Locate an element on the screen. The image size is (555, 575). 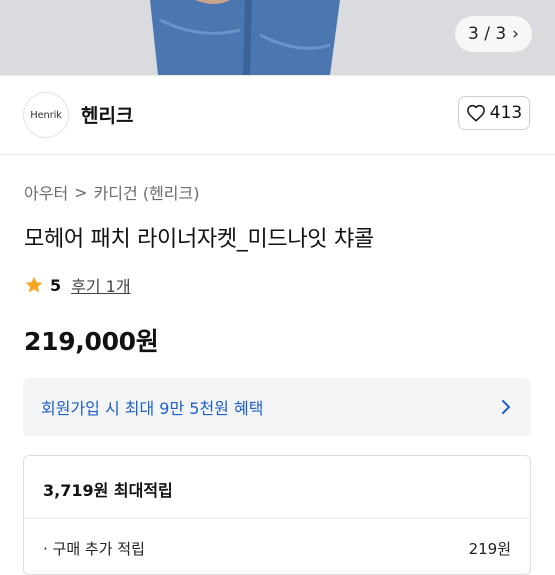
signup-benefit-text: 회원가입 시 최대 9만 5천원 혜택 is located at coordinates (152, 408).